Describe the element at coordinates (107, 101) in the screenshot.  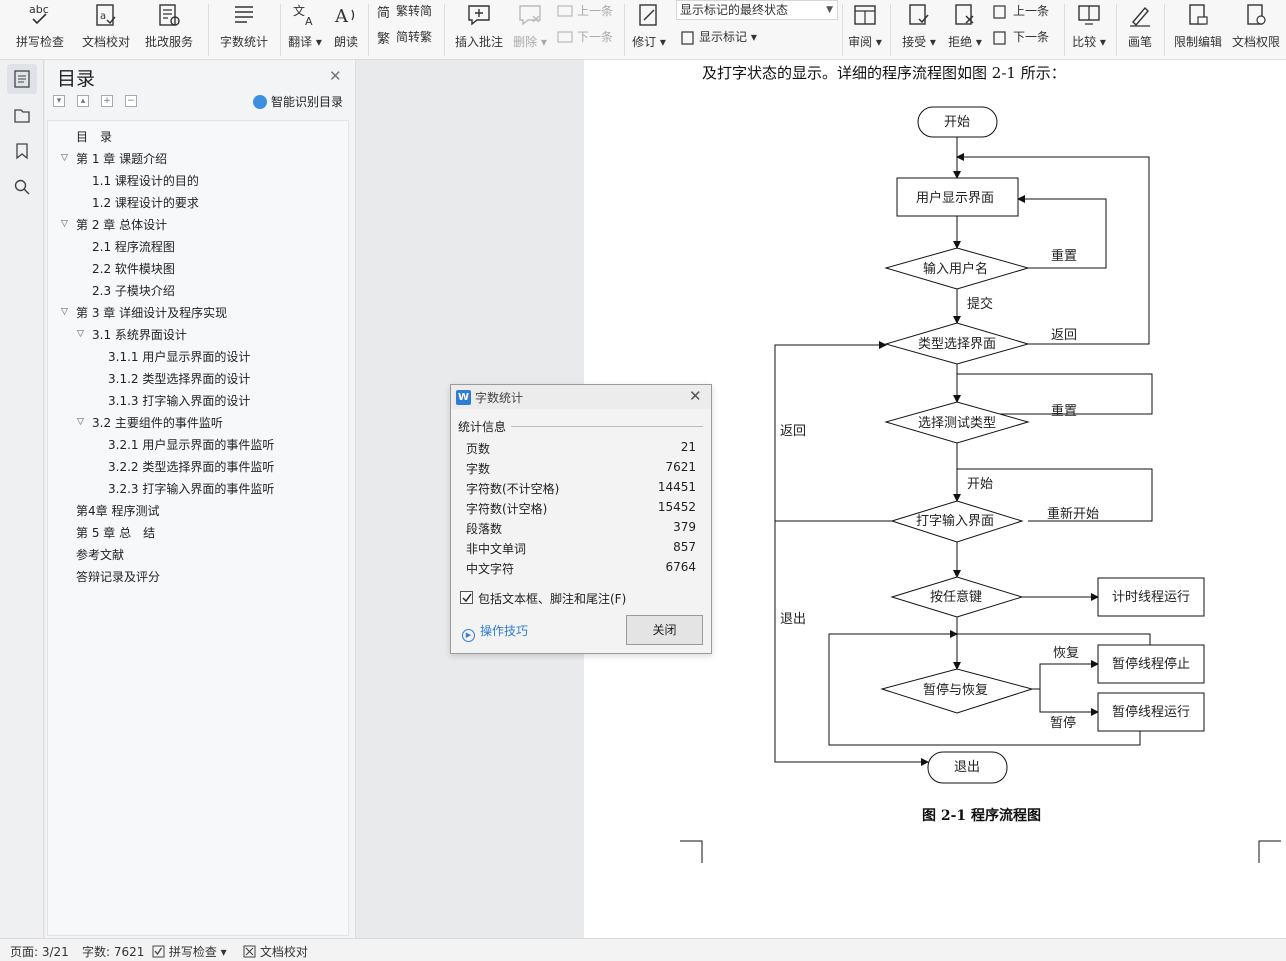
I see `add-level-icon: +` at that location.